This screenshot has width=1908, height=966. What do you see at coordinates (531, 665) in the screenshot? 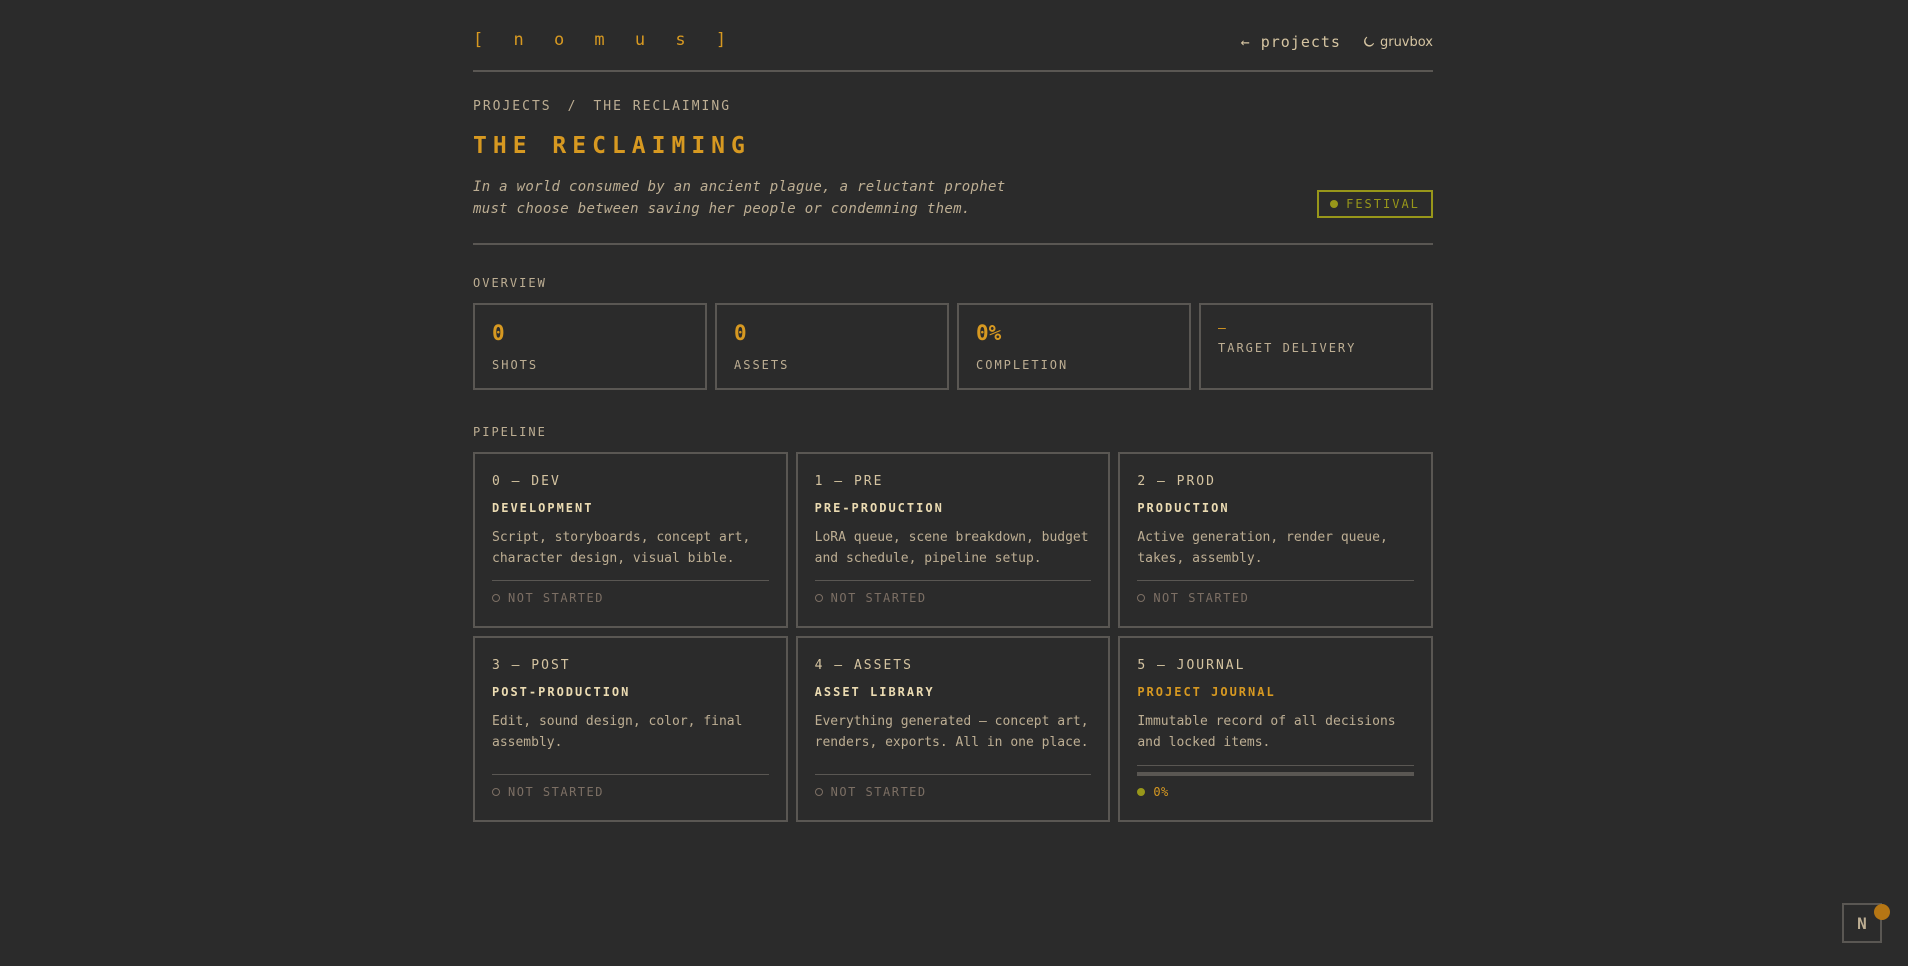
I see `card-code: 3 — POST` at bounding box center [531, 665].